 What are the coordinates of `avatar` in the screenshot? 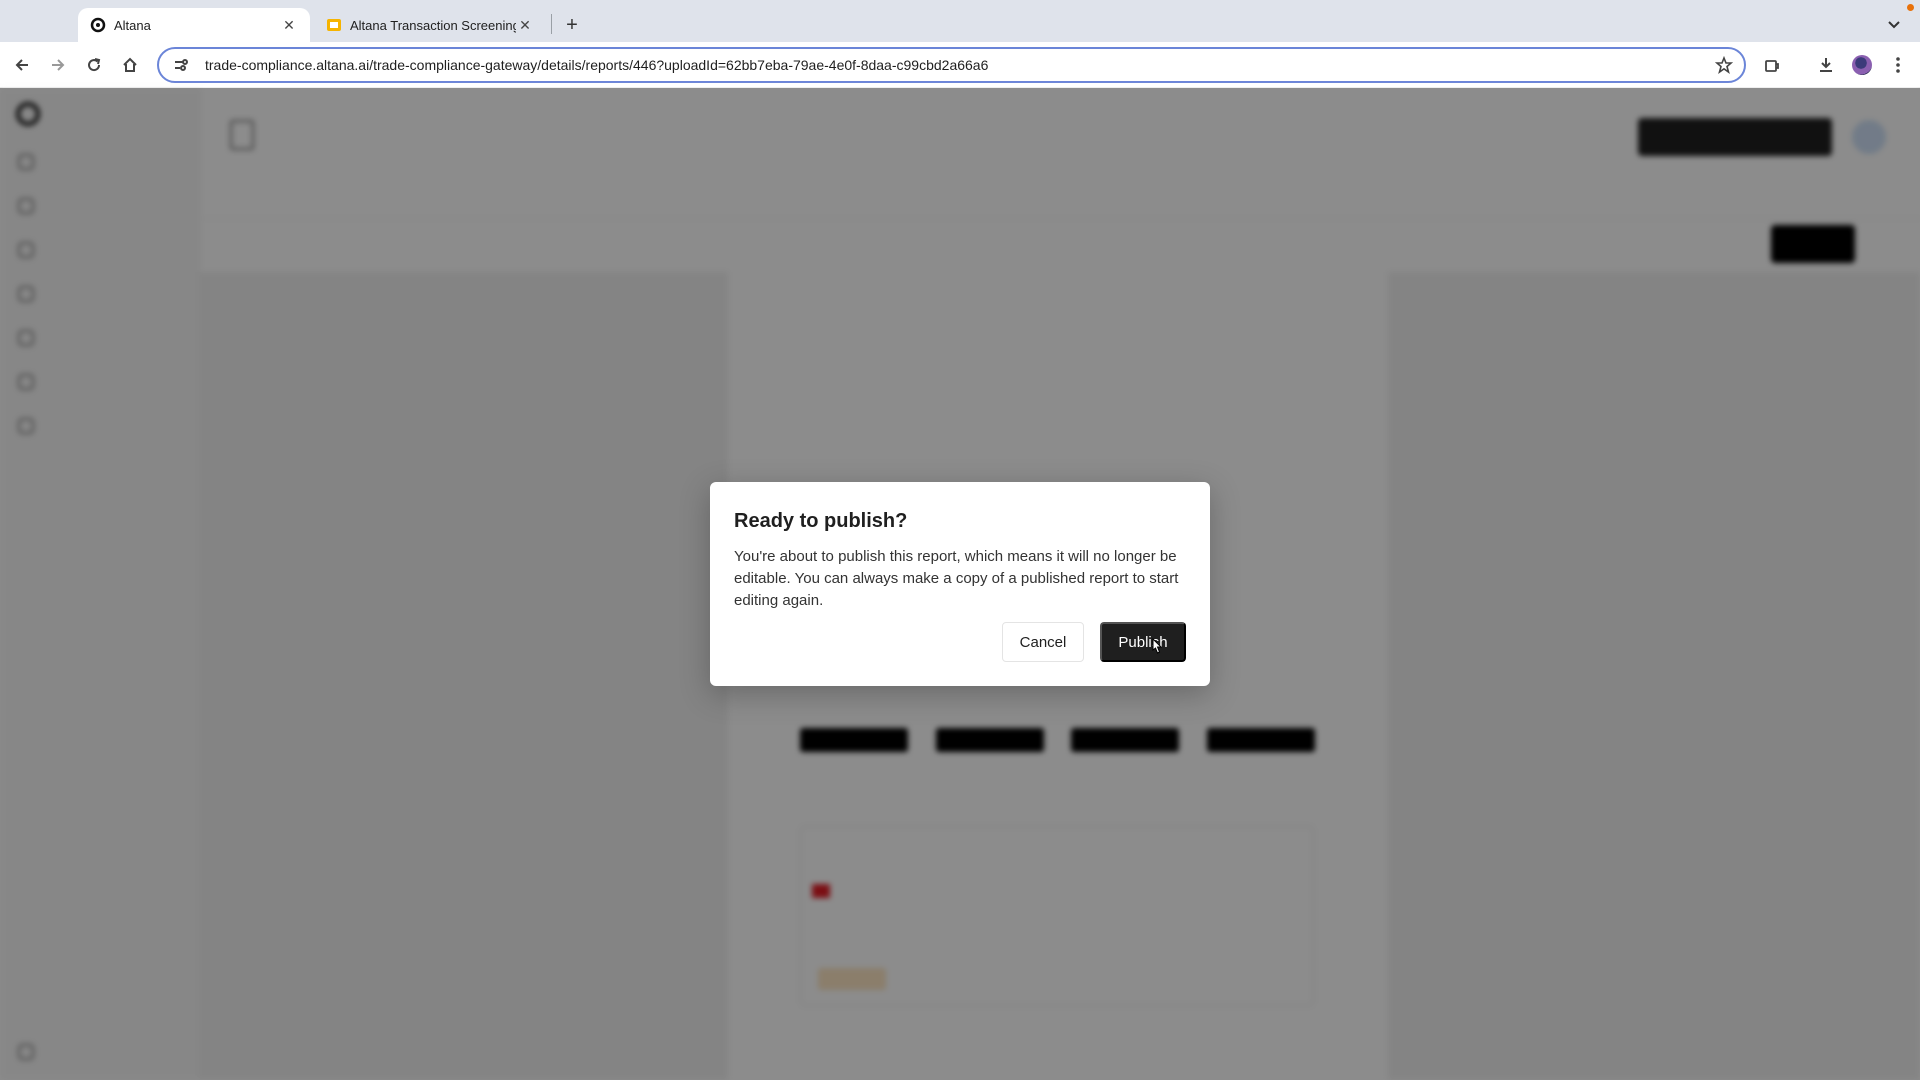 It's located at (1862, 65).